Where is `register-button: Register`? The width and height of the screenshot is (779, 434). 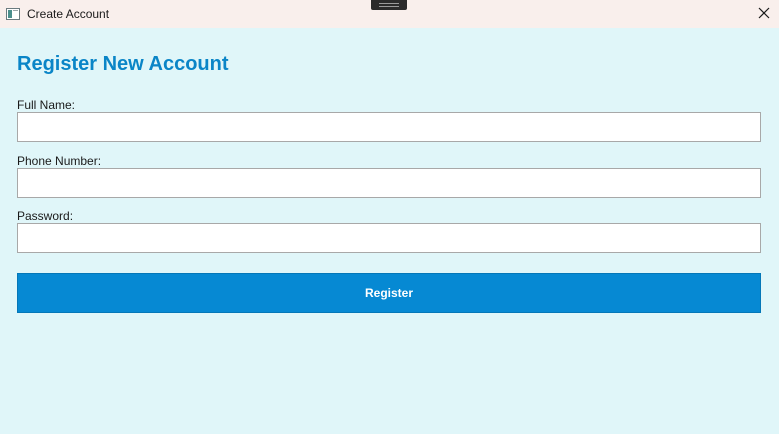
register-button: Register is located at coordinates (389, 293).